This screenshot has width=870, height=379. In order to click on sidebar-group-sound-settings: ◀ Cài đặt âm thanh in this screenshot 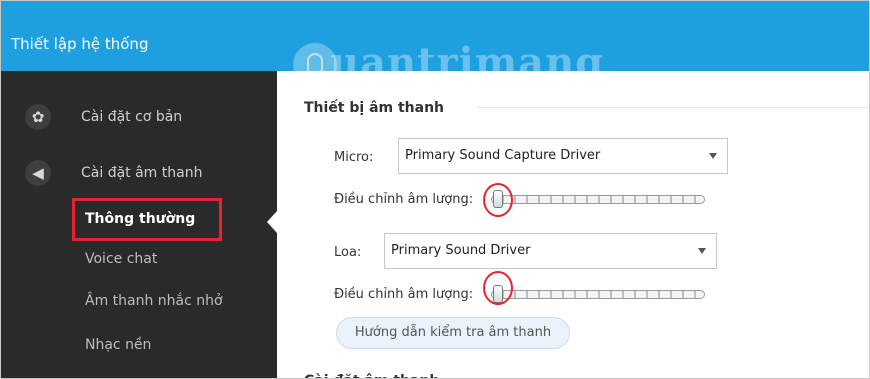, I will do `click(139, 173)`.